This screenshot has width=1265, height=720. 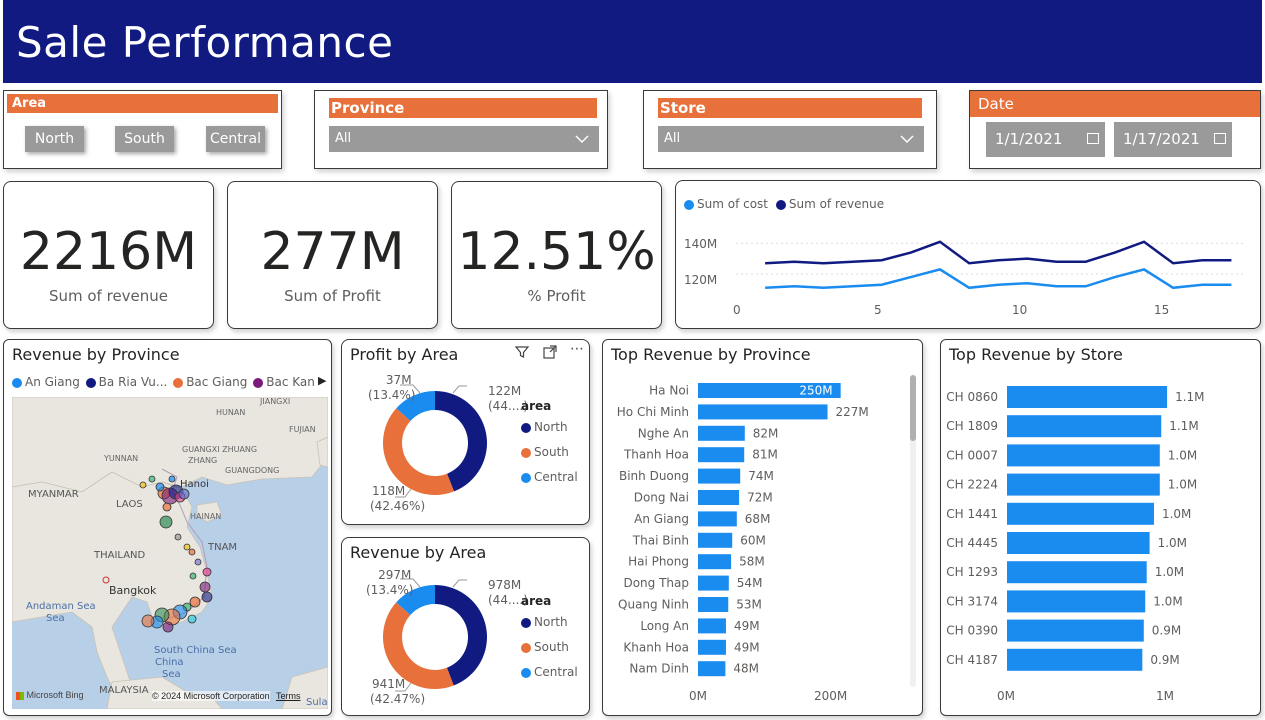 What do you see at coordinates (753, 540) in the screenshot?
I see `data-label: 60M` at bounding box center [753, 540].